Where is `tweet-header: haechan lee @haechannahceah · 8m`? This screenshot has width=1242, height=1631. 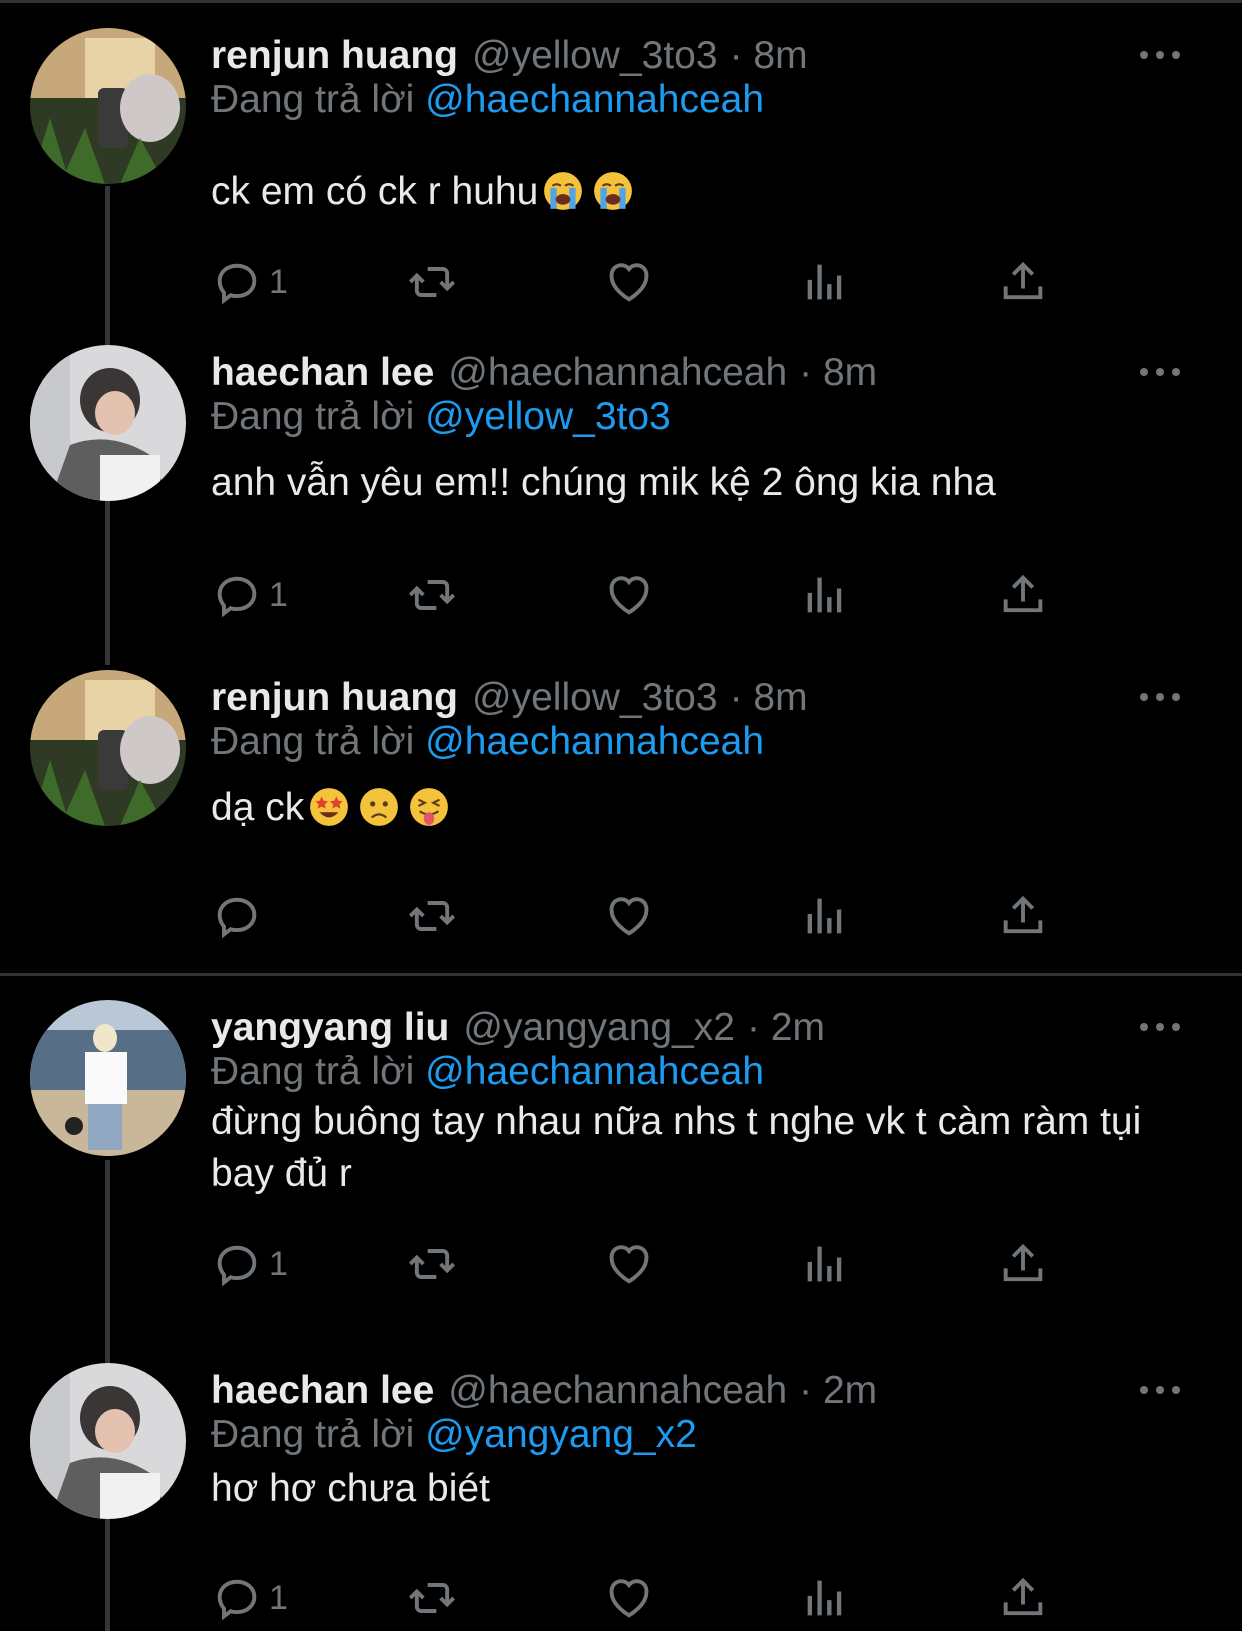
tweet-header: haechan lee @haechannahceah · 8m is located at coordinates (544, 373).